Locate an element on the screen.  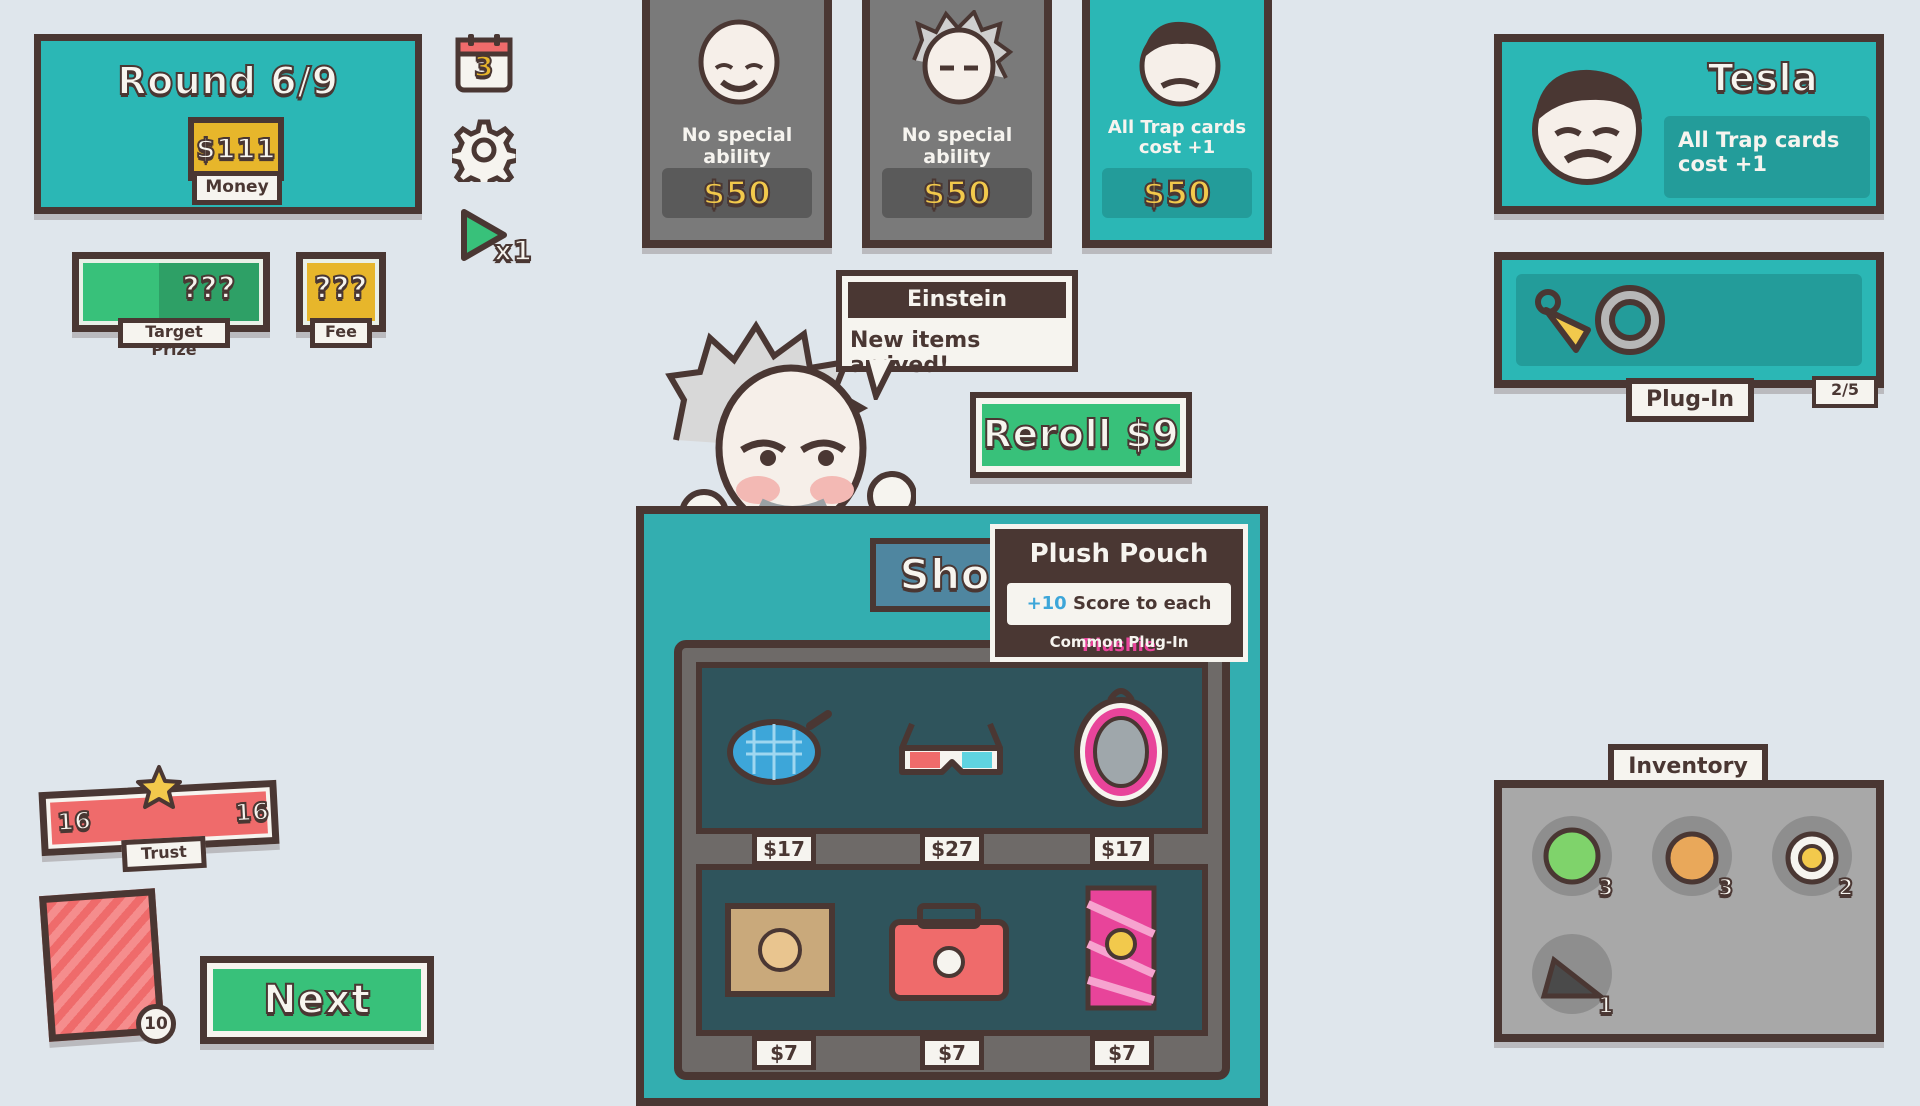
speaker-name: Einstein is located at coordinates (957, 299).